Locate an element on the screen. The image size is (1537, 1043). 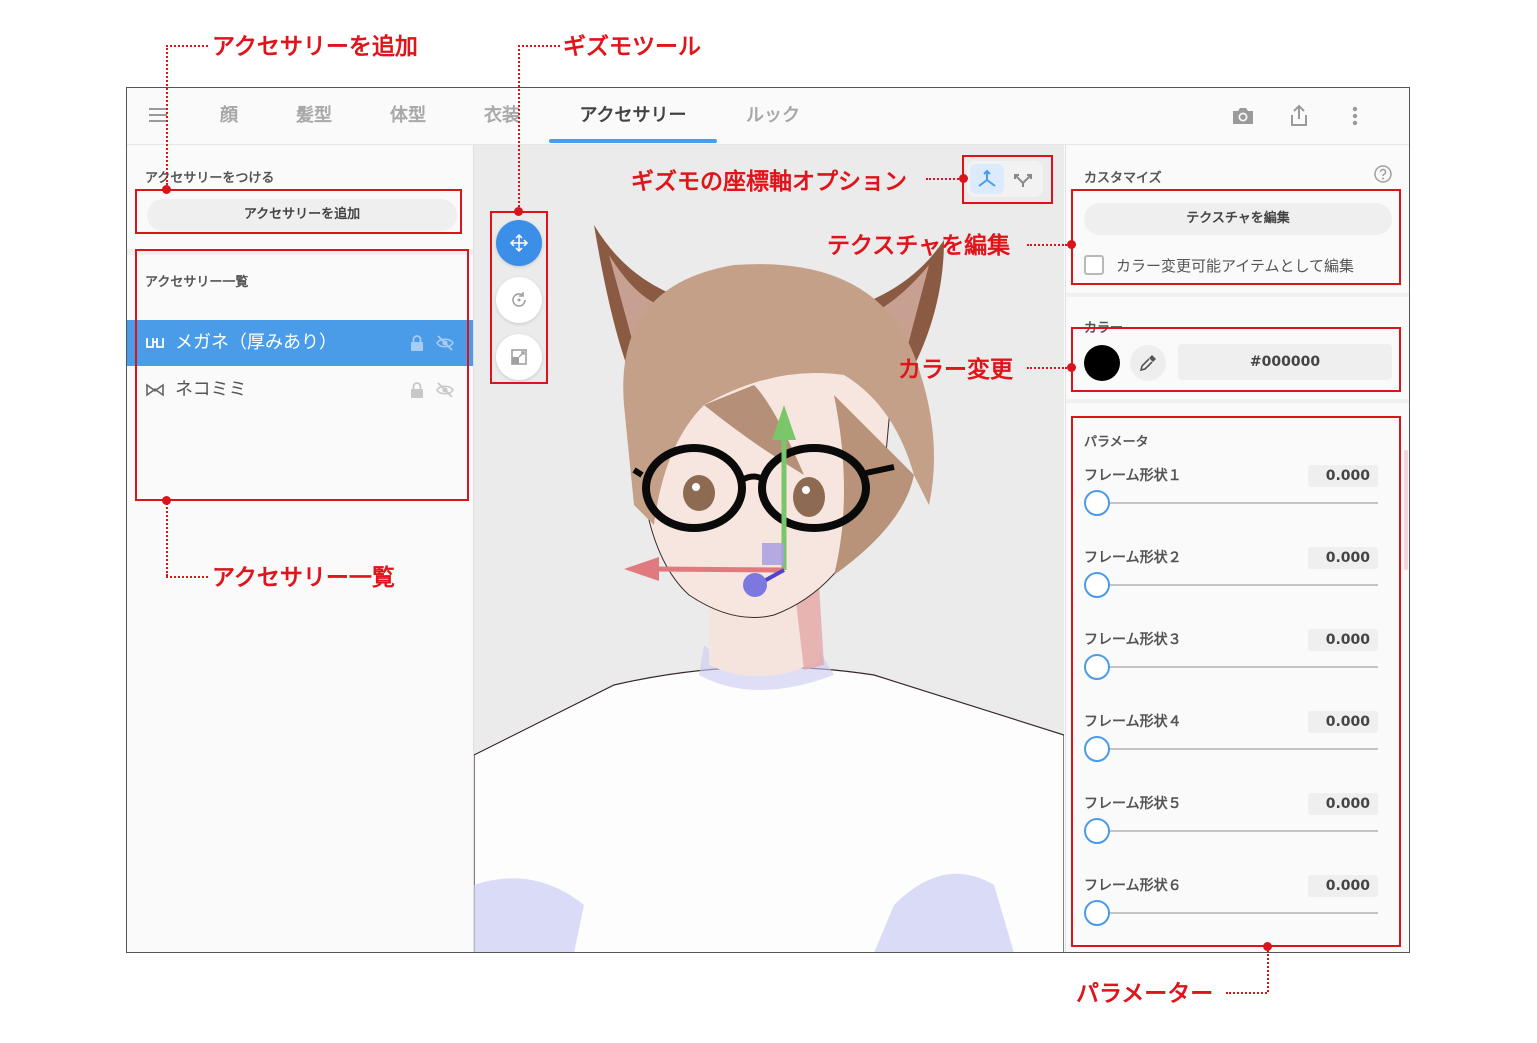
annotation-gizmo-tools: ギズモツール is located at coordinates (632, 47).